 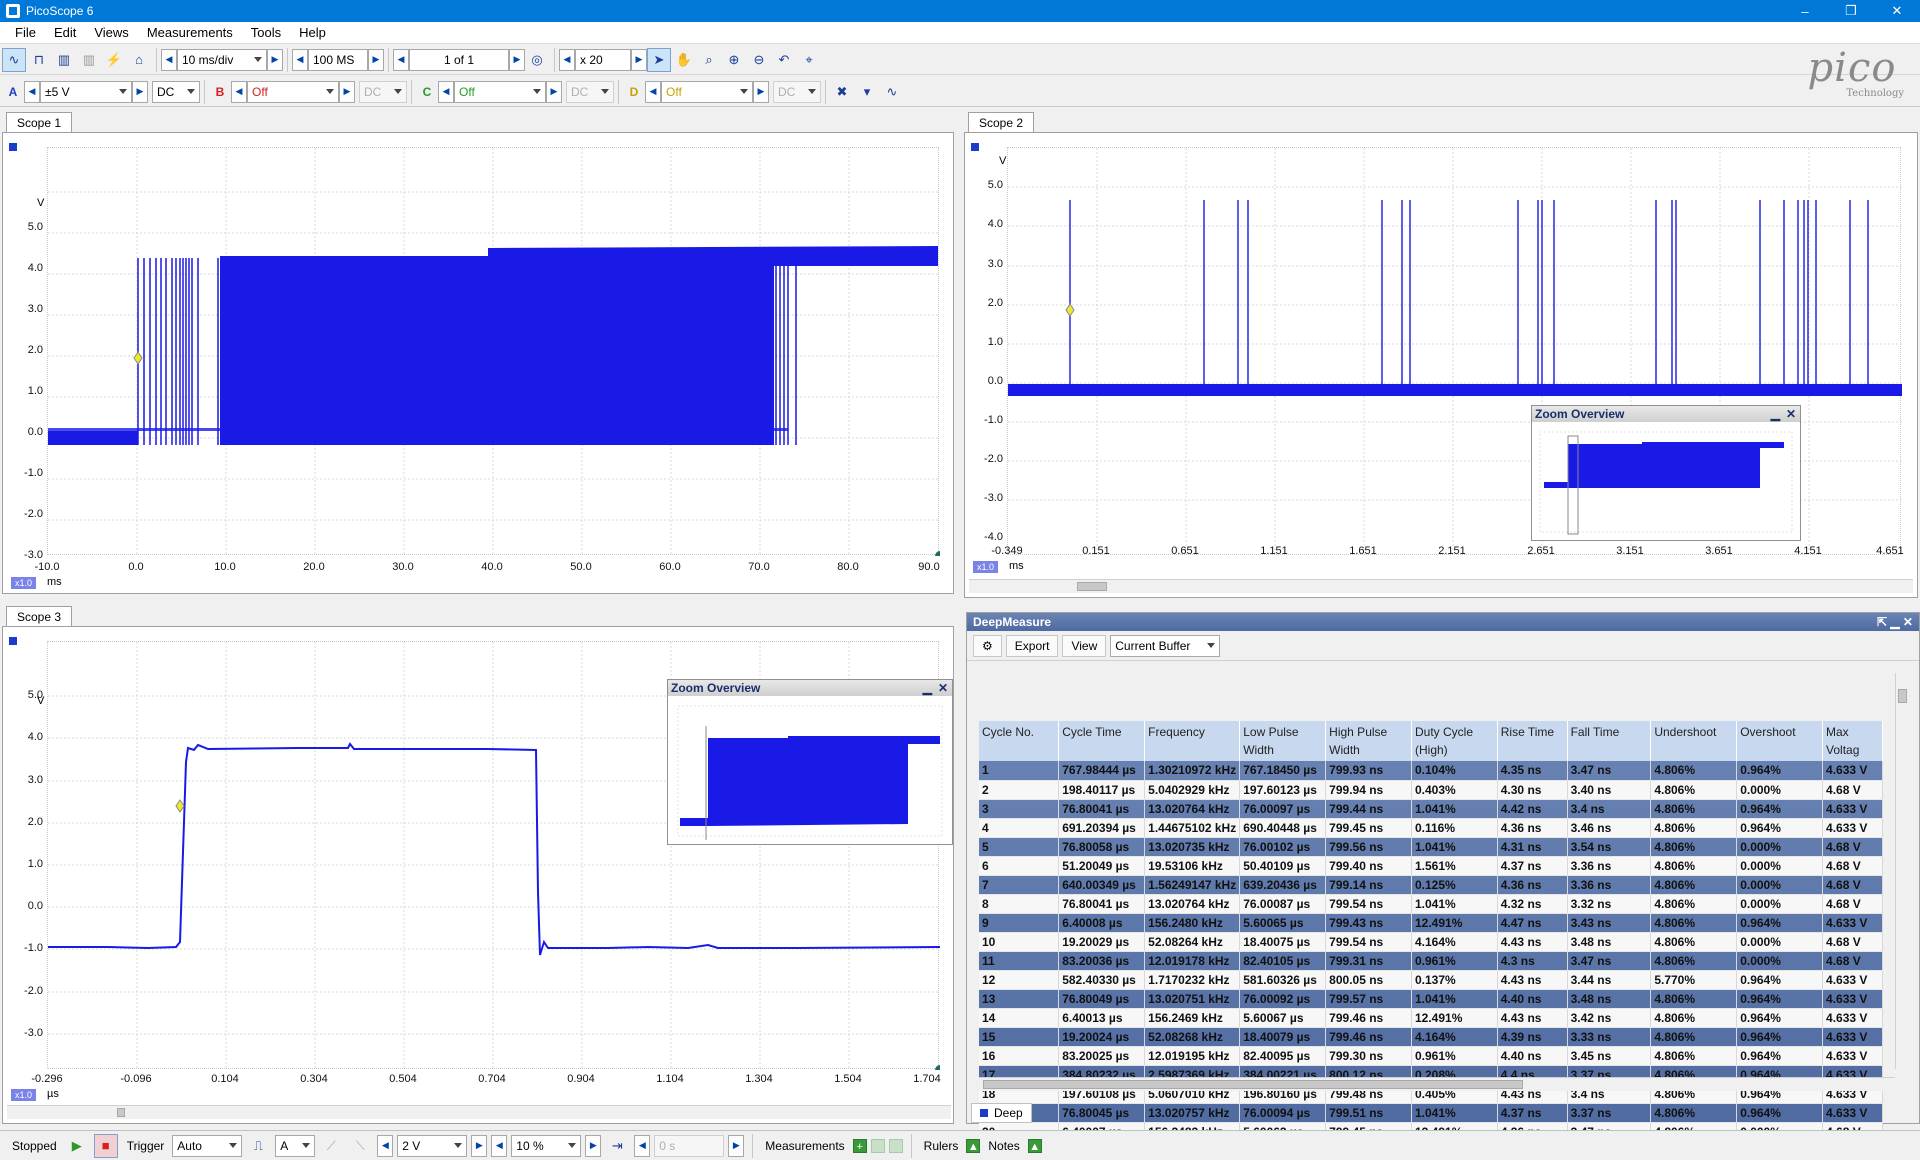 What do you see at coordinates (1852, 741) in the screenshot?
I see `column-header: Max Voltag` at bounding box center [1852, 741].